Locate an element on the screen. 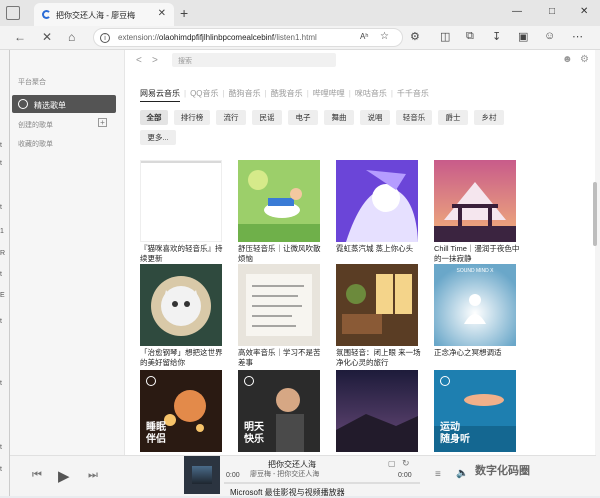 Image resolution: width=600 pixels, height=498 pixels. category-chip: 乡村 is located at coordinates (489, 117).